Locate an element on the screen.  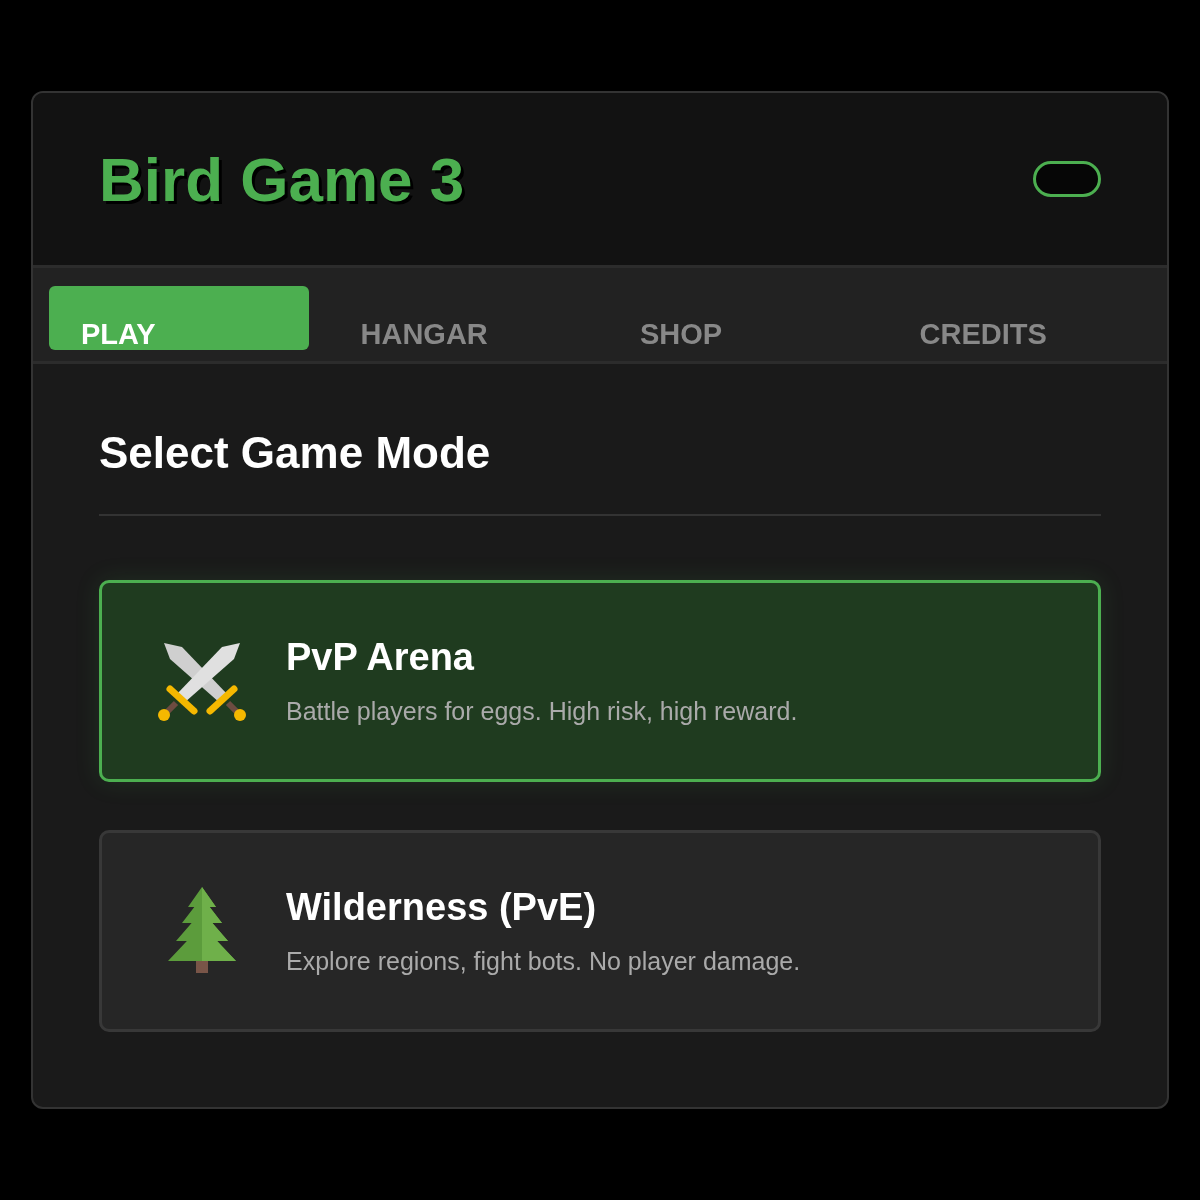
mode-title: PvP Arena is located at coordinates (380, 657).